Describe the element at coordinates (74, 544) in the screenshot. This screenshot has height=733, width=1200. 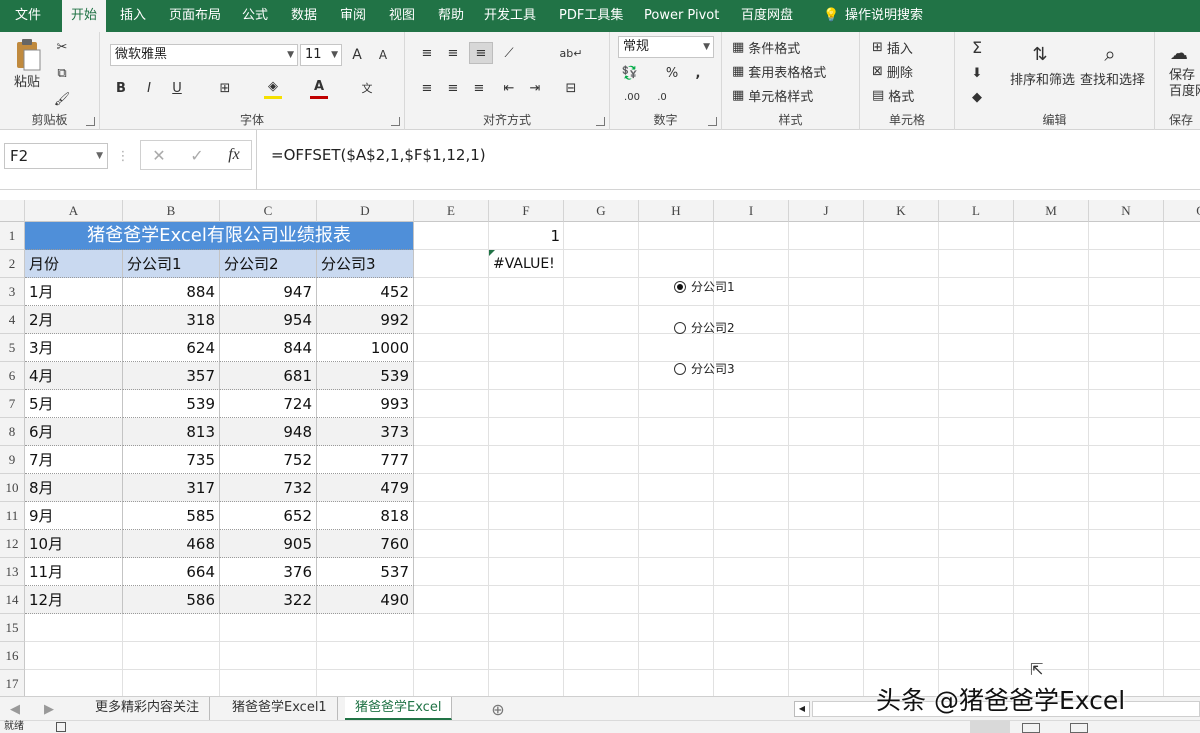
I see `month-cell: 10月` at that location.